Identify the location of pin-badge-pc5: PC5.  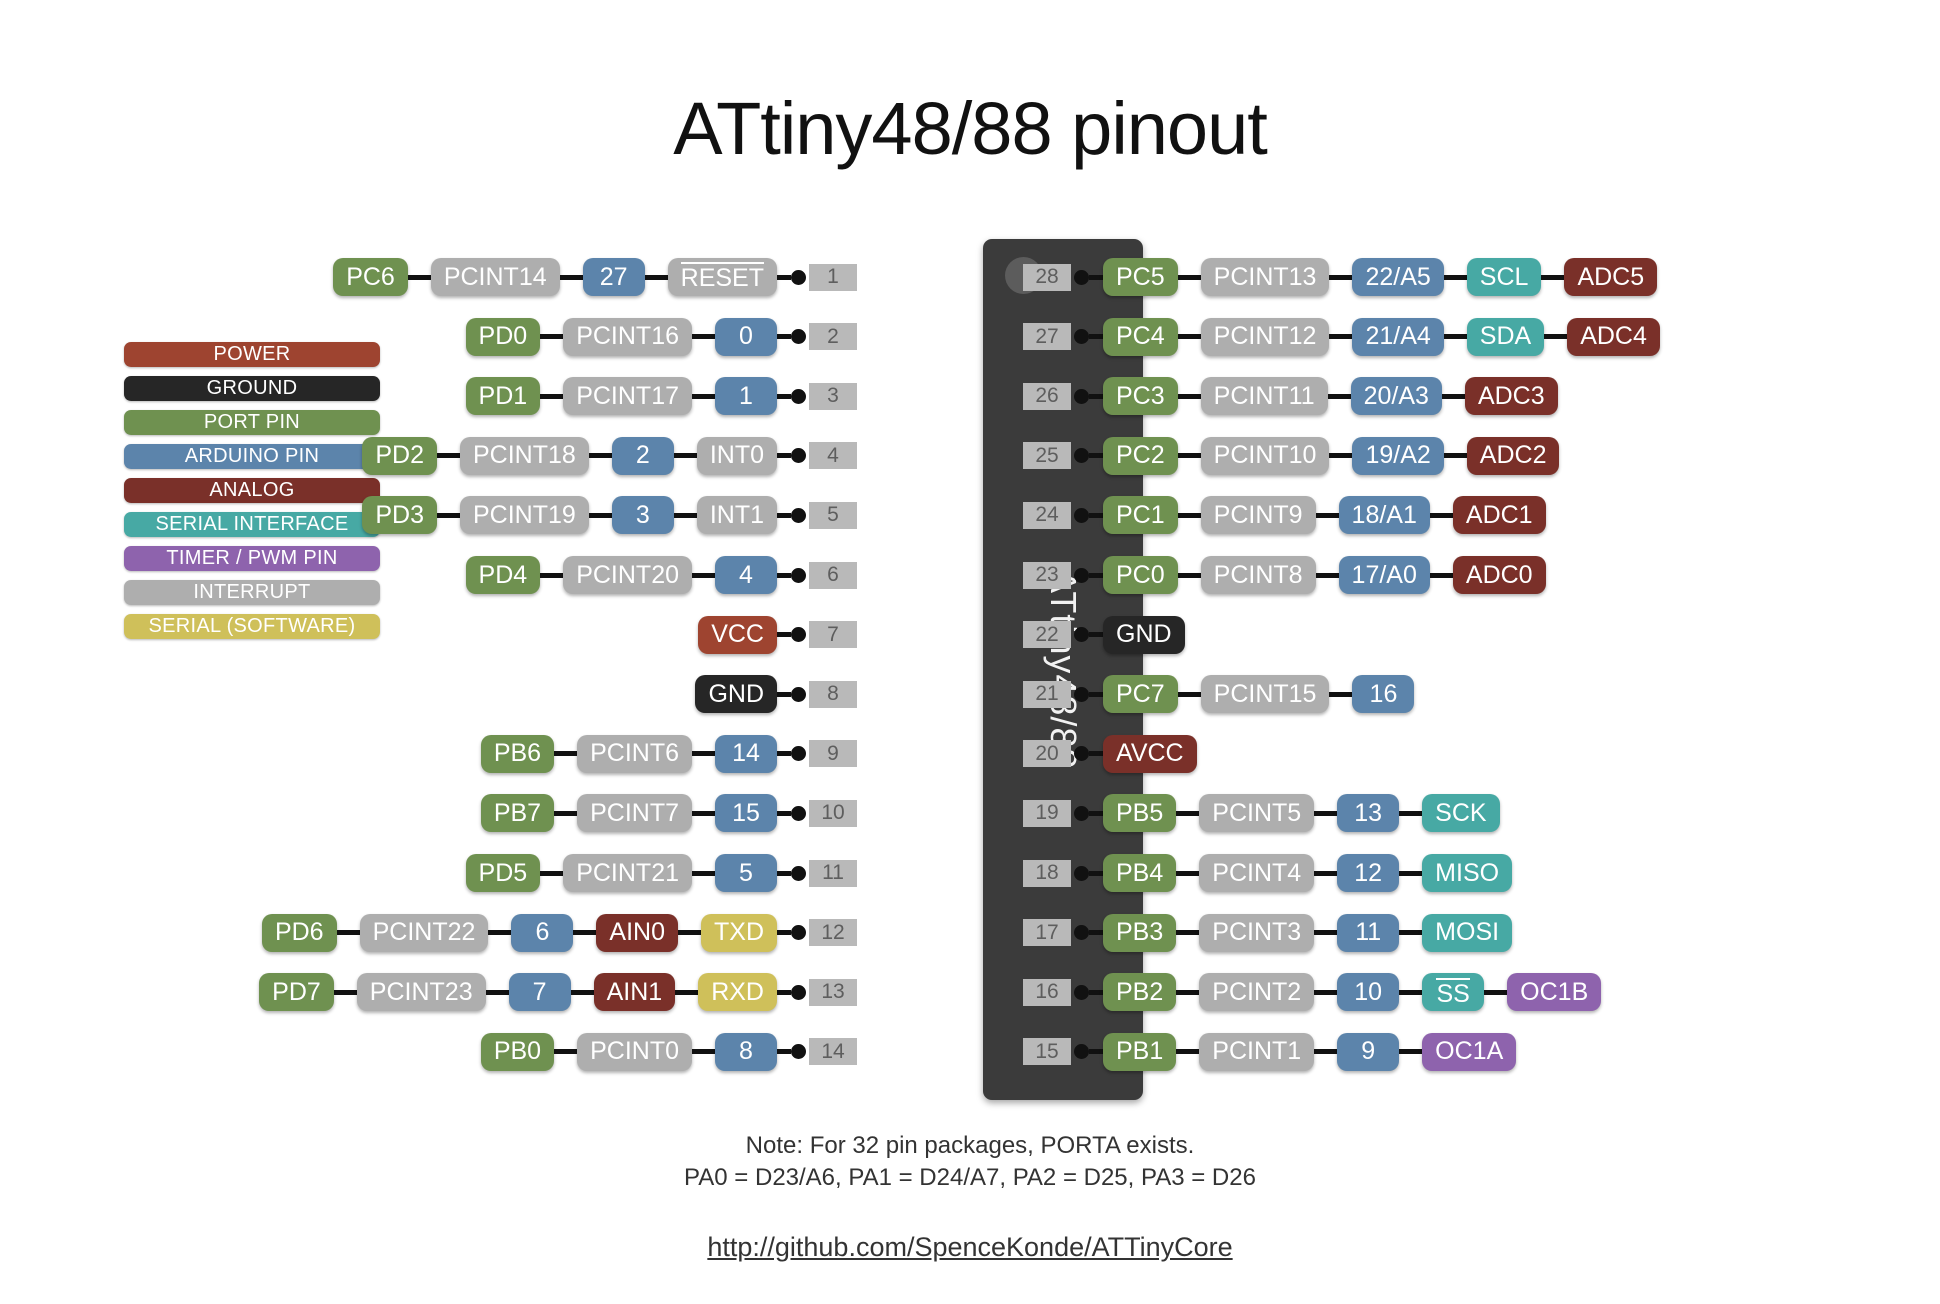
(1140, 277).